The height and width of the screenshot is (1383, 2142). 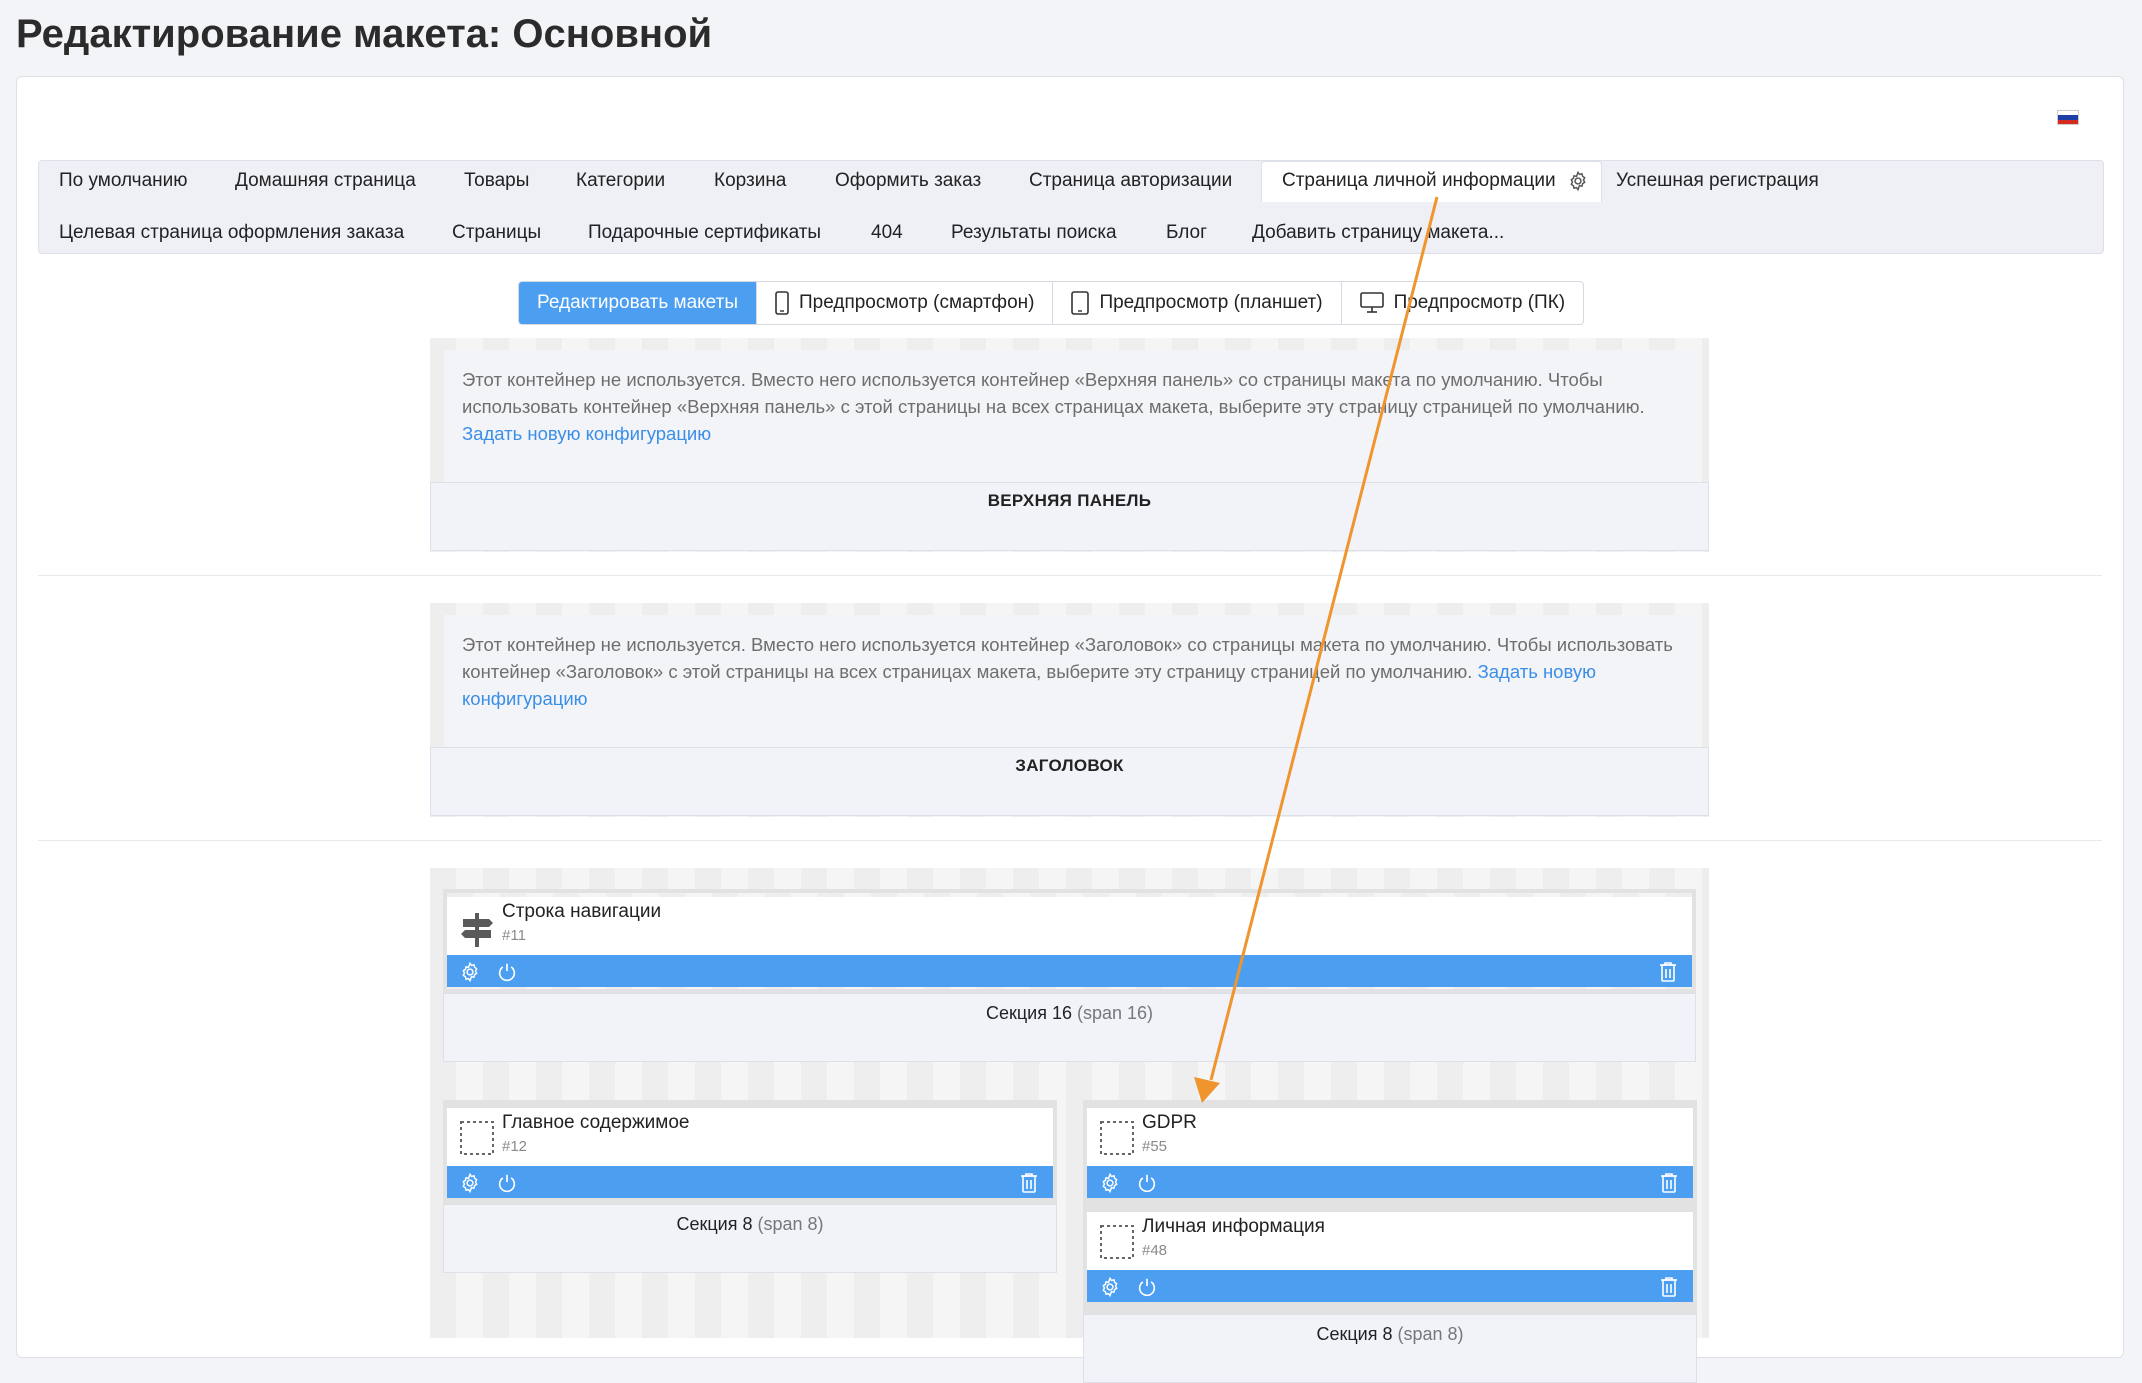 What do you see at coordinates (1155, 1250) in the screenshot?
I see `block-id: #48` at bounding box center [1155, 1250].